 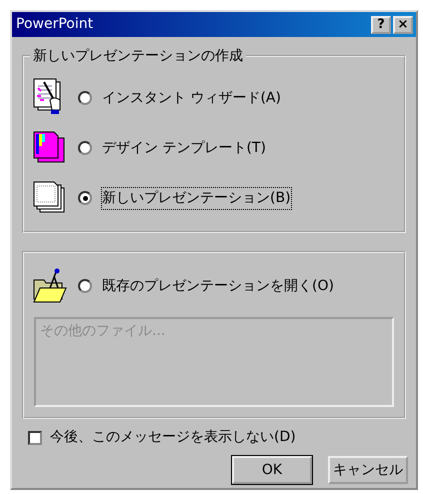 I want to click on group-label: 新しいプレゼンテーションの作成, so click(x=138, y=56).